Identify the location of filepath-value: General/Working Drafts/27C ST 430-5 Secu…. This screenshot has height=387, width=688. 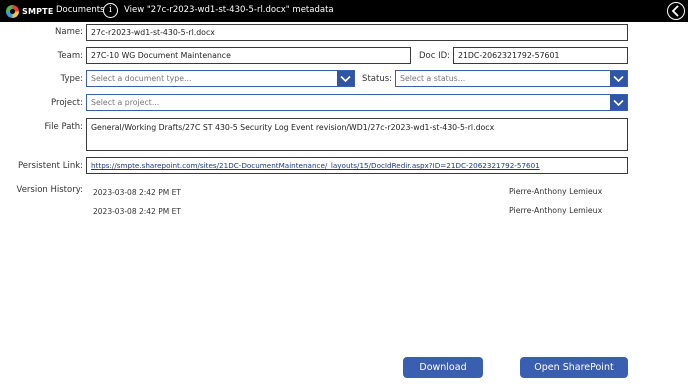
(293, 127).